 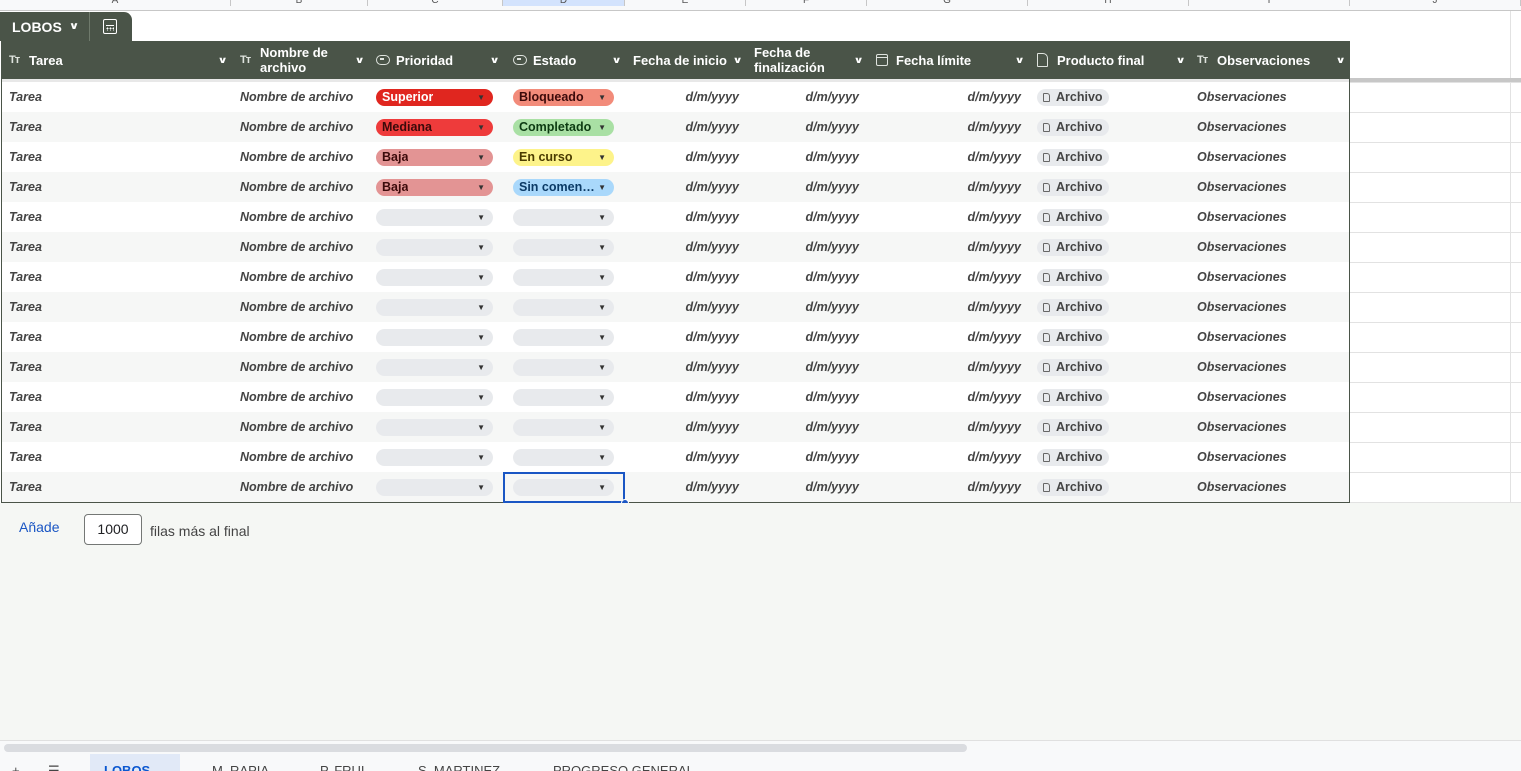 What do you see at coordinates (485, 748) in the screenshot?
I see `scrollbar-thumb` at bounding box center [485, 748].